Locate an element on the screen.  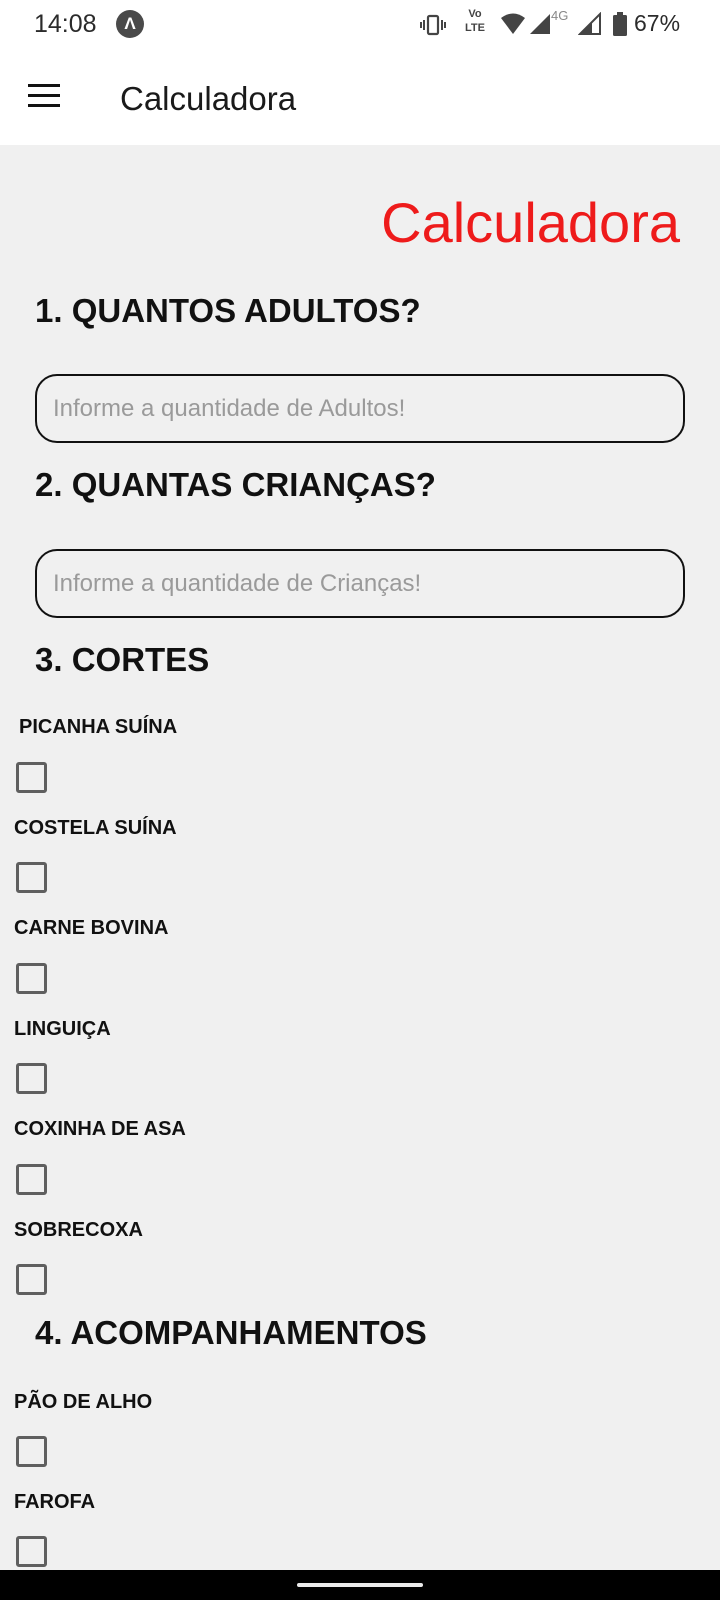
app-notification-icon: Λ is located at coordinates (130, 24).